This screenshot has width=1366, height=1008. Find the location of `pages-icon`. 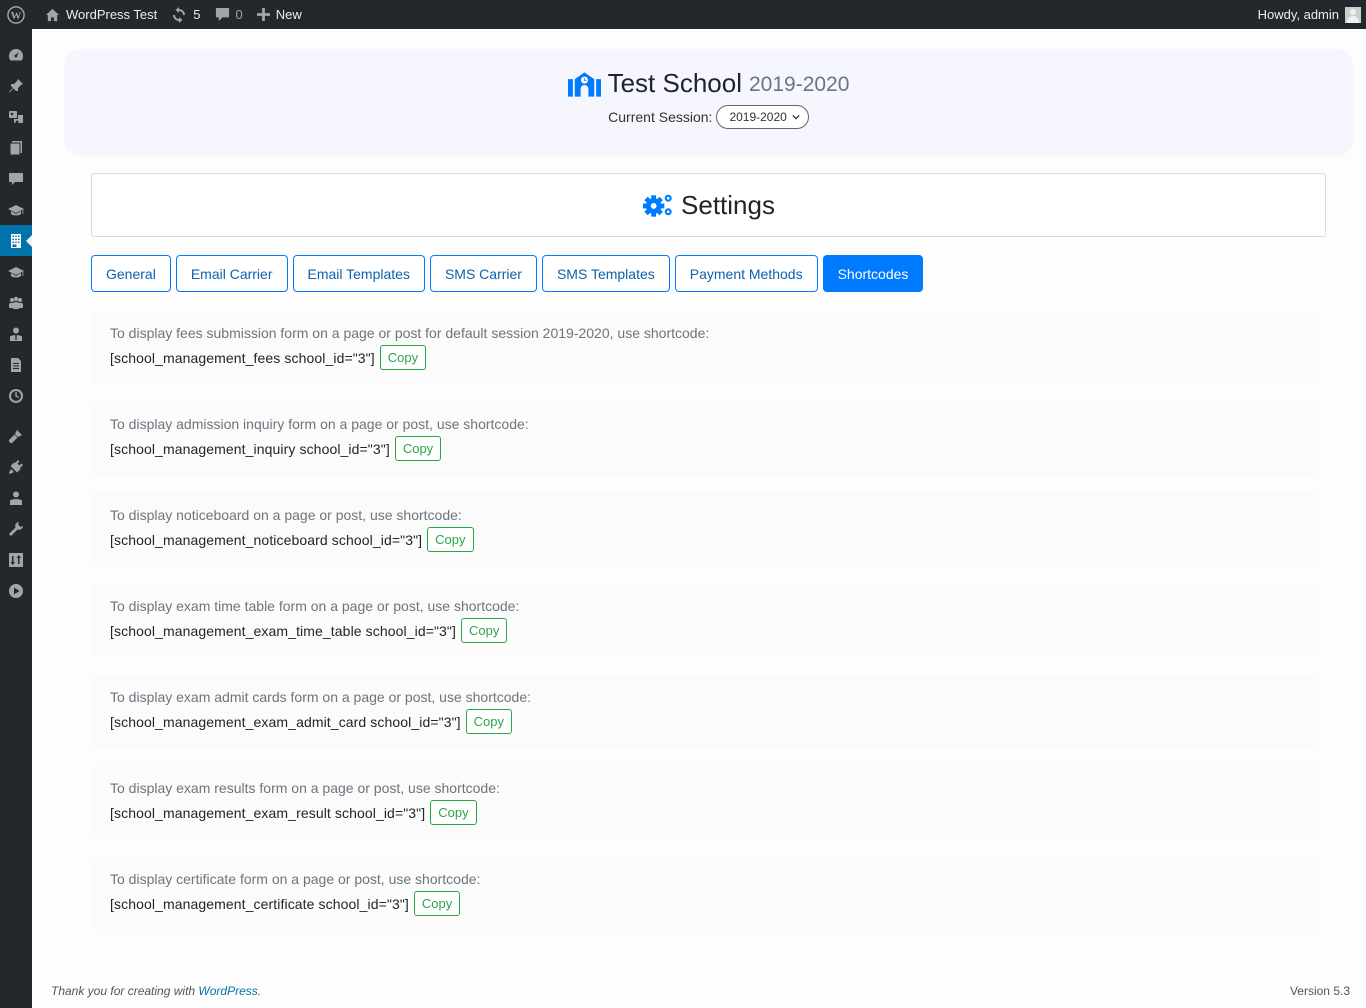

pages-icon is located at coordinates (16, 147).